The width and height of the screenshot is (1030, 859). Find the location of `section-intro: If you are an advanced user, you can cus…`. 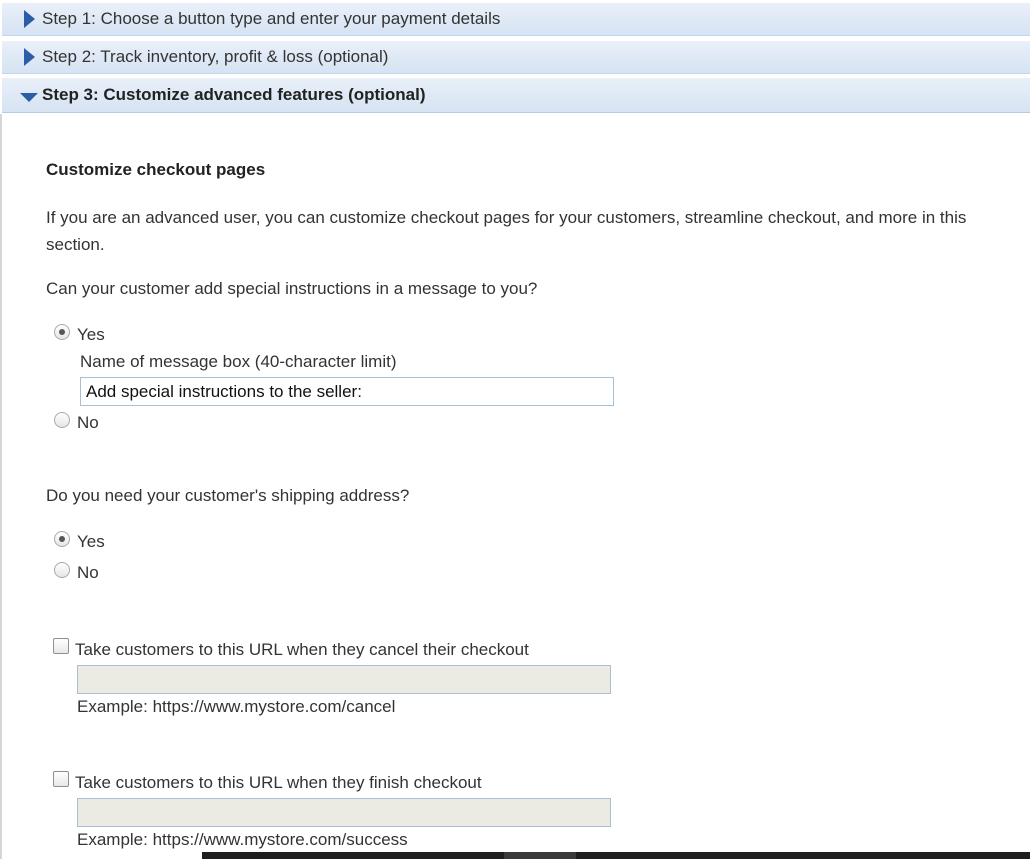

section-intro: If you are an advanced user, you can cus… is located at coordinates (506, 231).